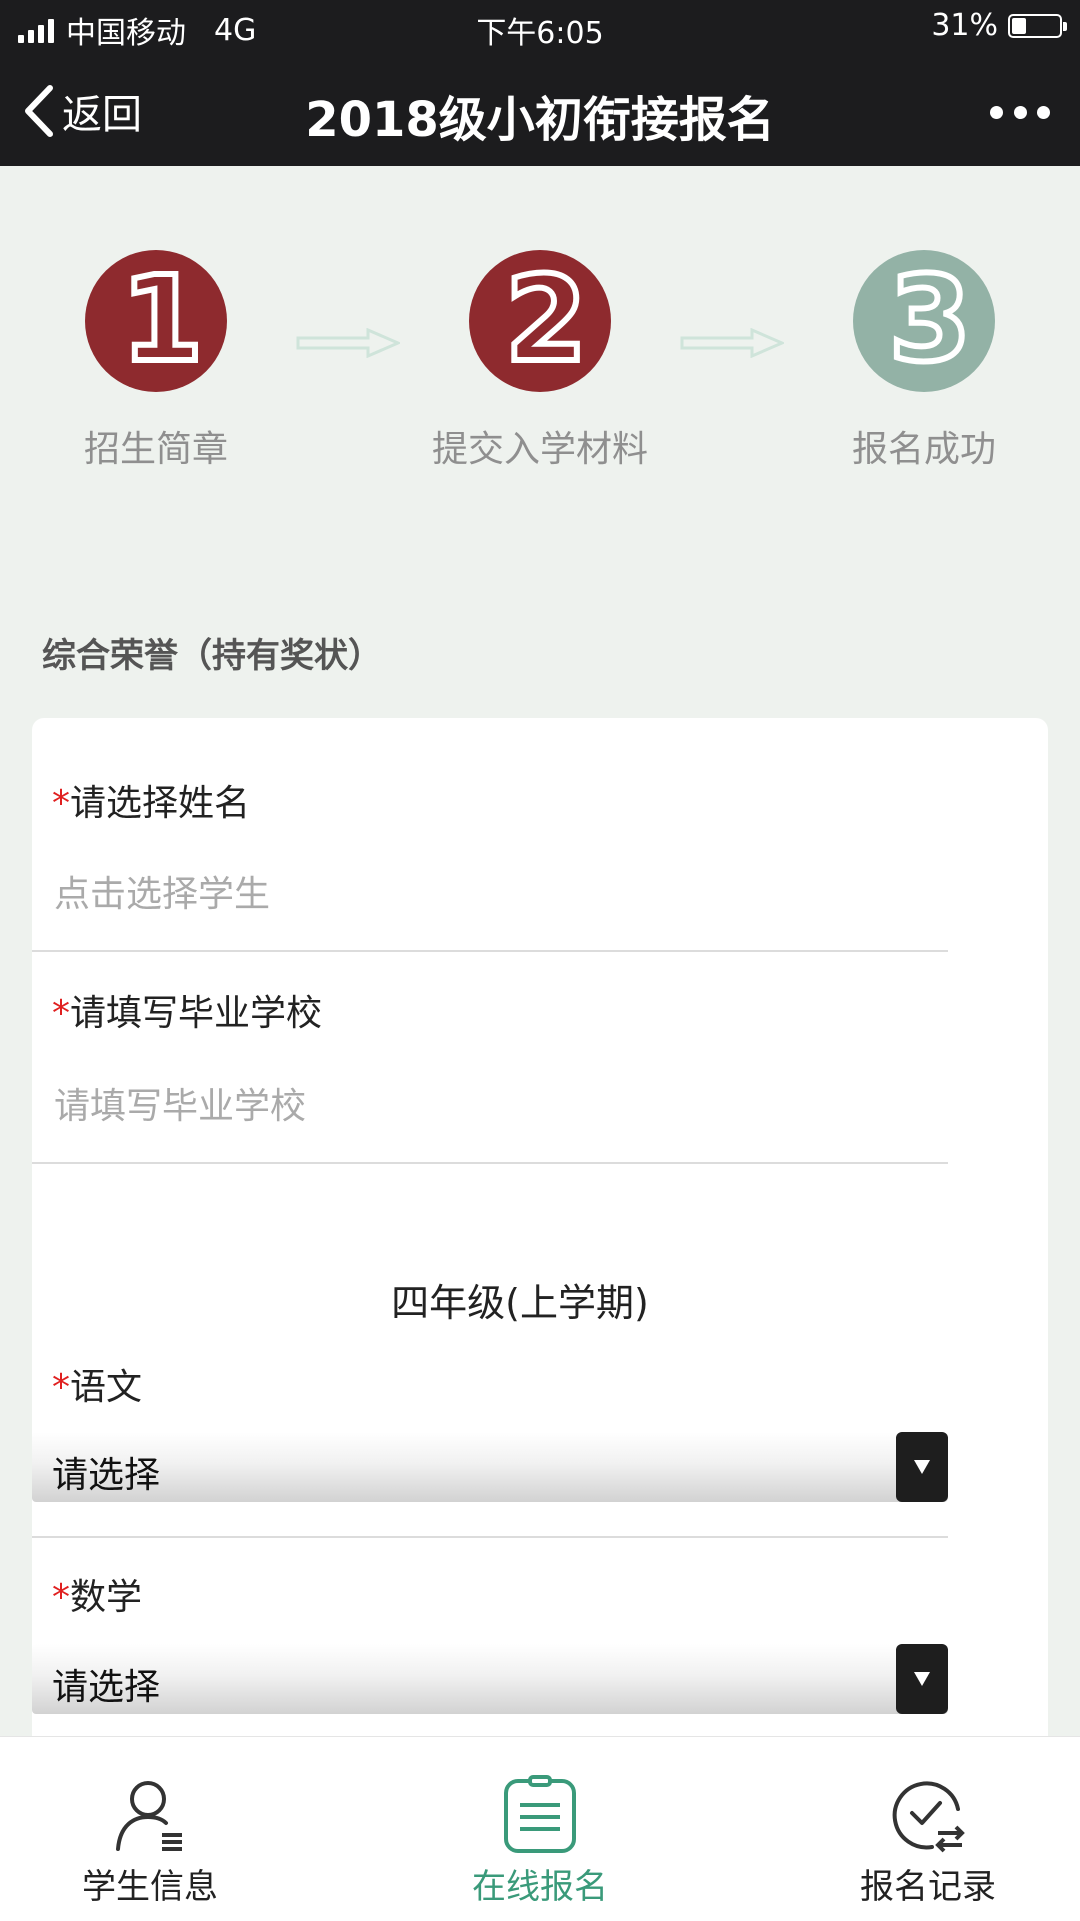 This screenshot has height=1921, width=1080. I want to click on battery-percent: 31%, so click(964, 25).